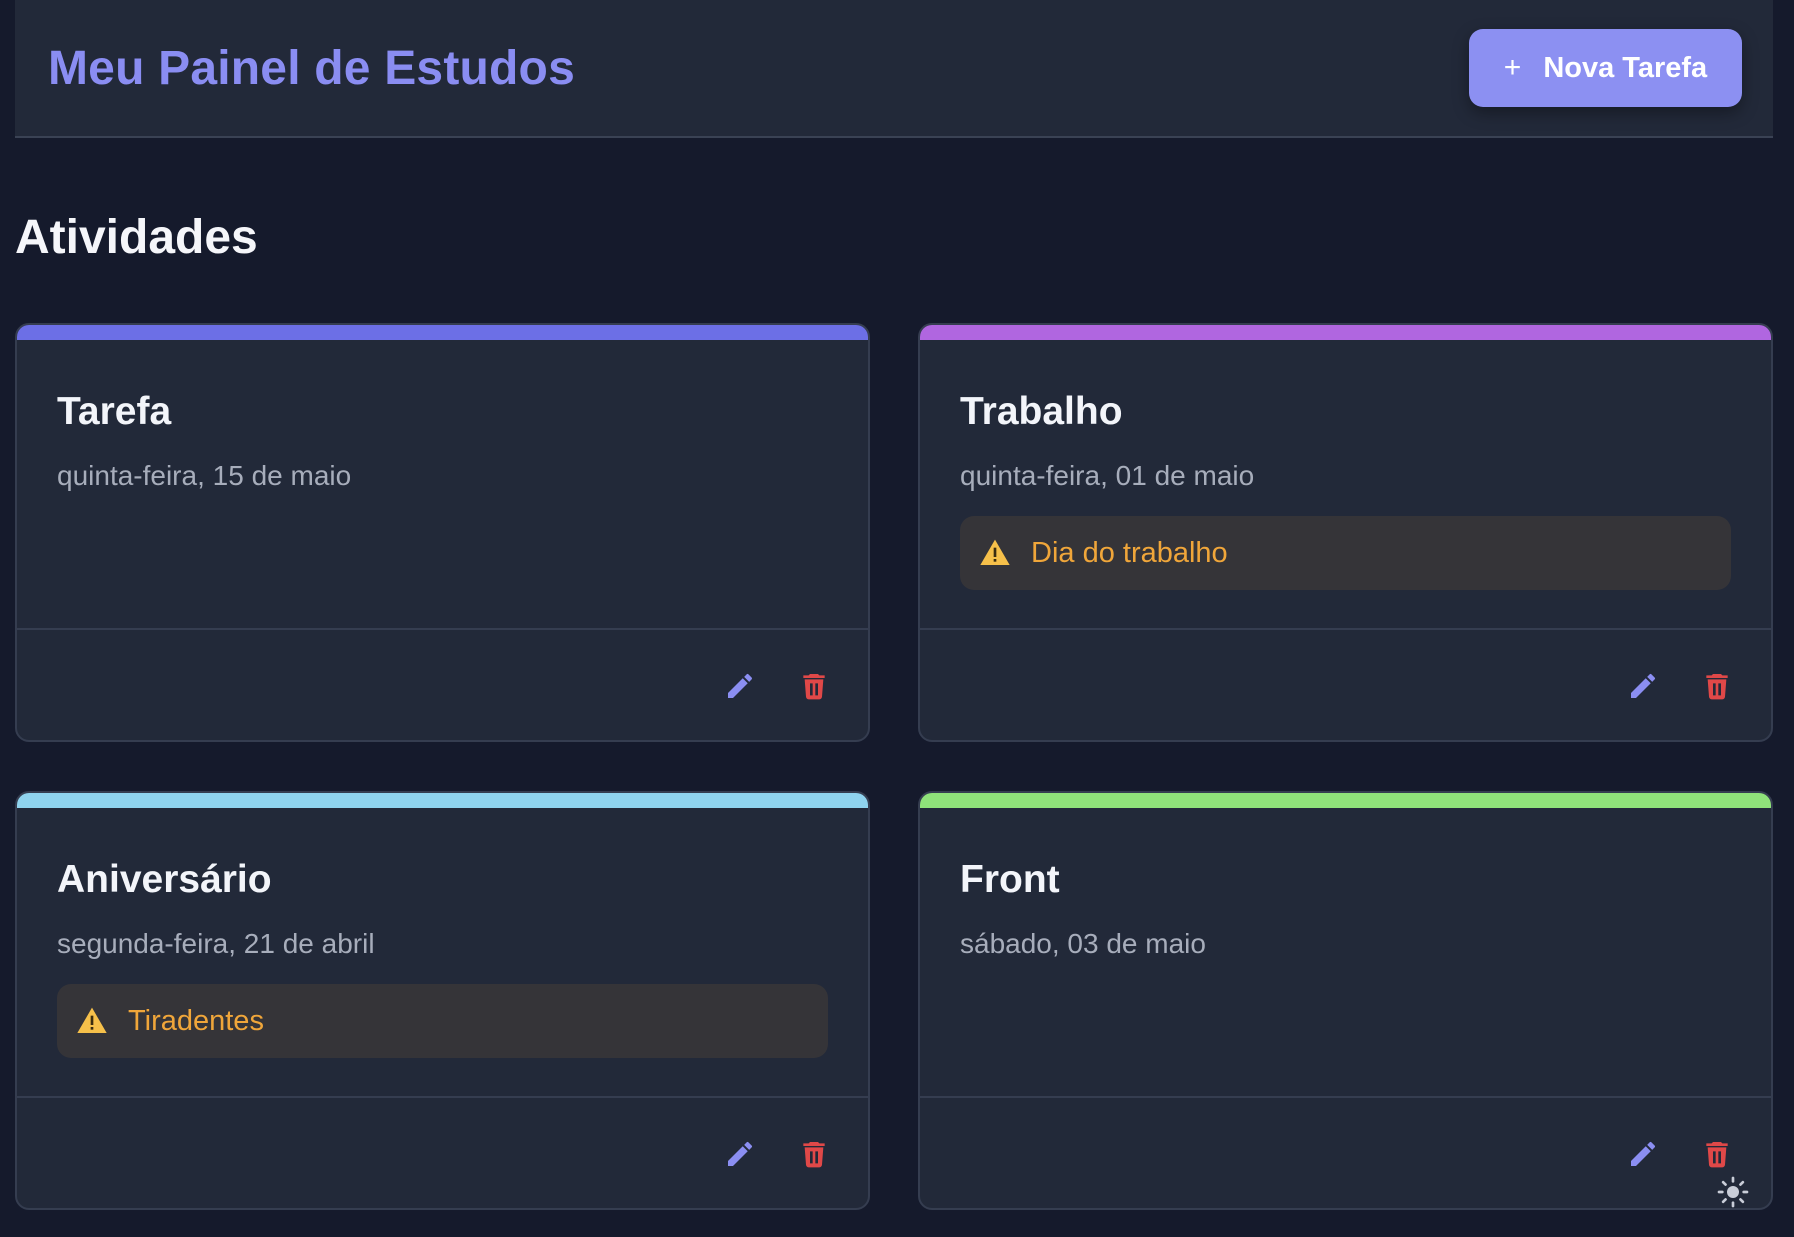 This screenshot has height=1237, width=1794. Describe the element at coordinates (1083, 943) in the screenshot. I see `card-date: sábado, 03 de maio` at that location.